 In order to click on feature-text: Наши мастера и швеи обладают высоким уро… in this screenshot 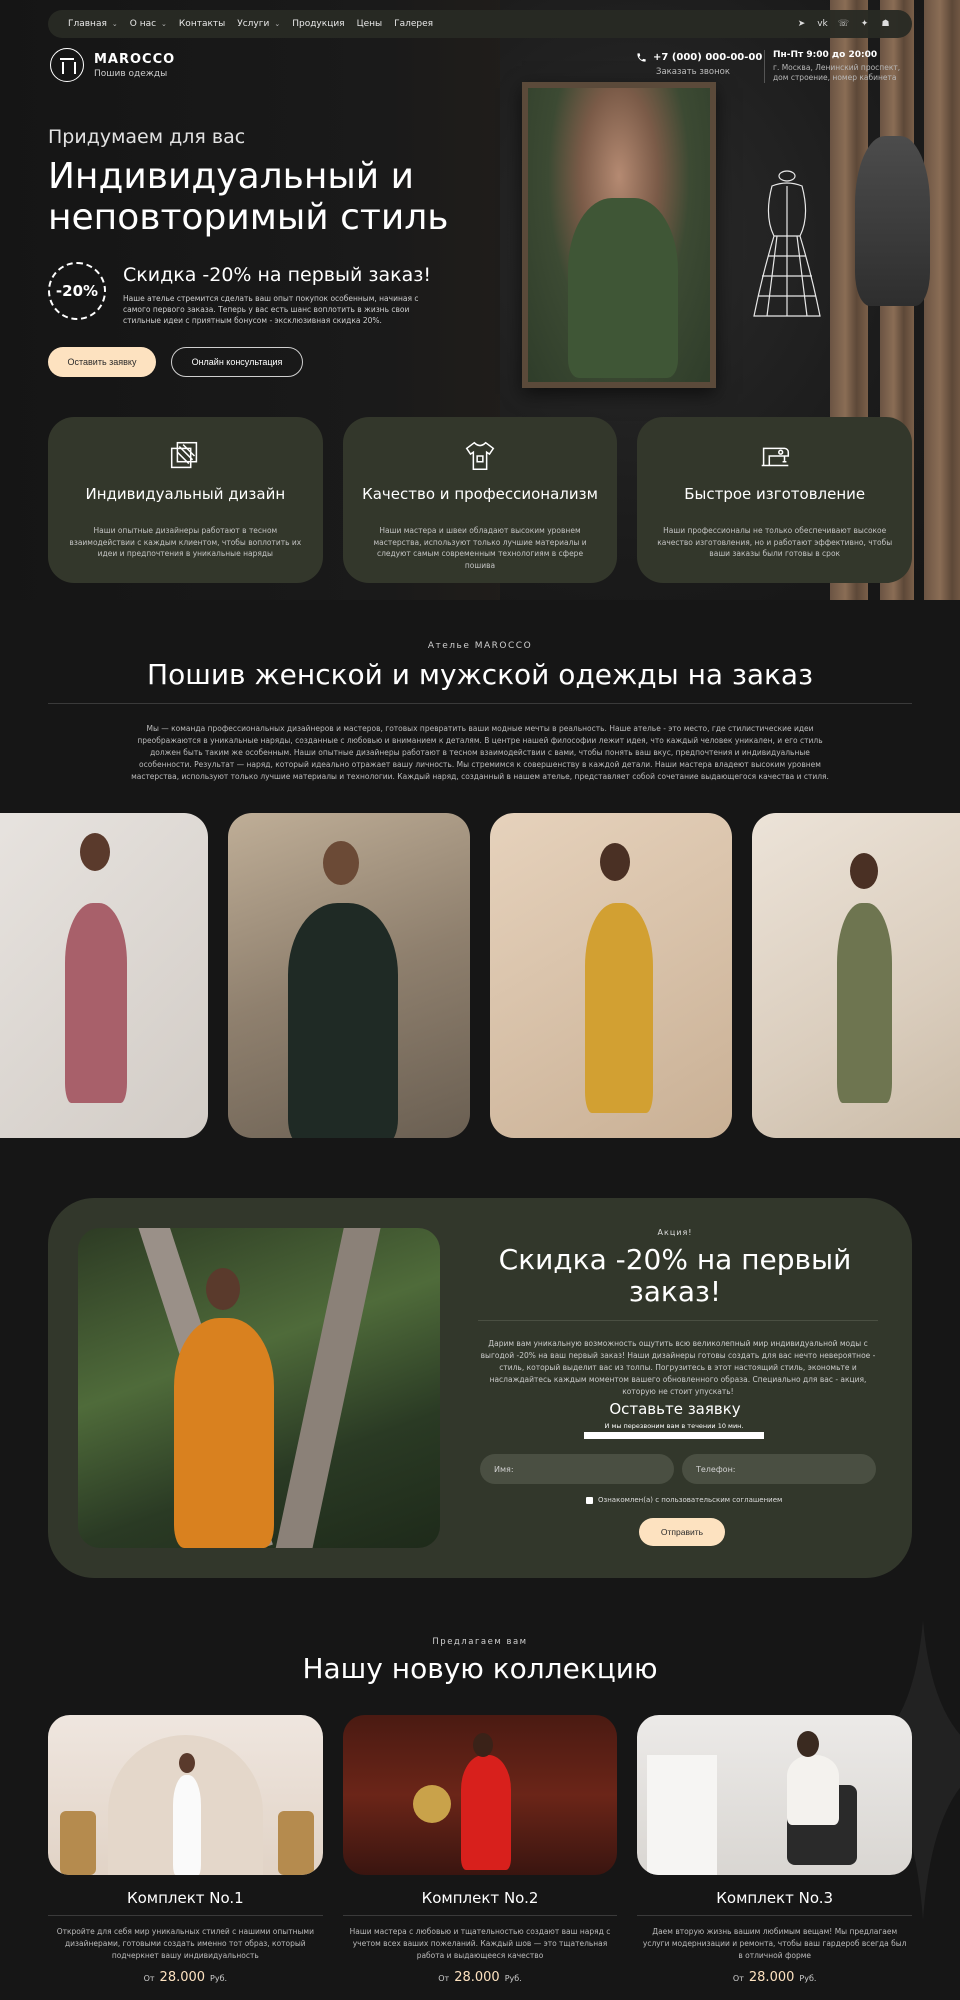, I will do `click(480, 548)`.